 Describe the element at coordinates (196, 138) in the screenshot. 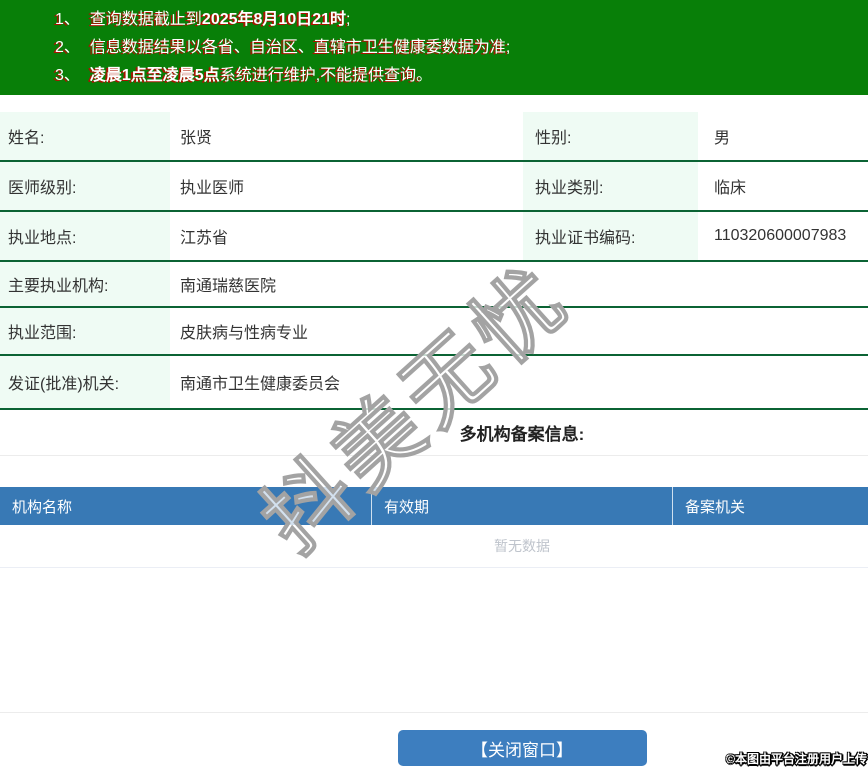

I see `field-value-name: 张贤` at that location.